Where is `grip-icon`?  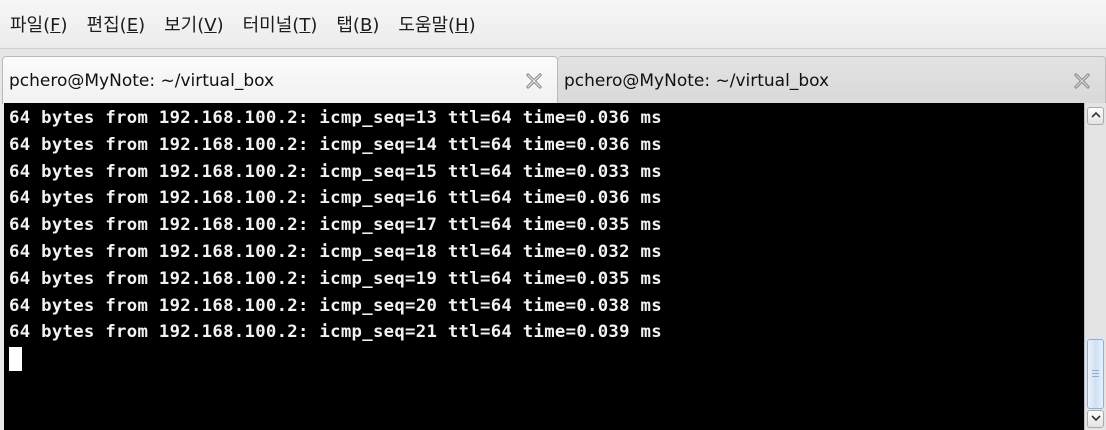 grip-icon is located at coordinates (1095, 374).